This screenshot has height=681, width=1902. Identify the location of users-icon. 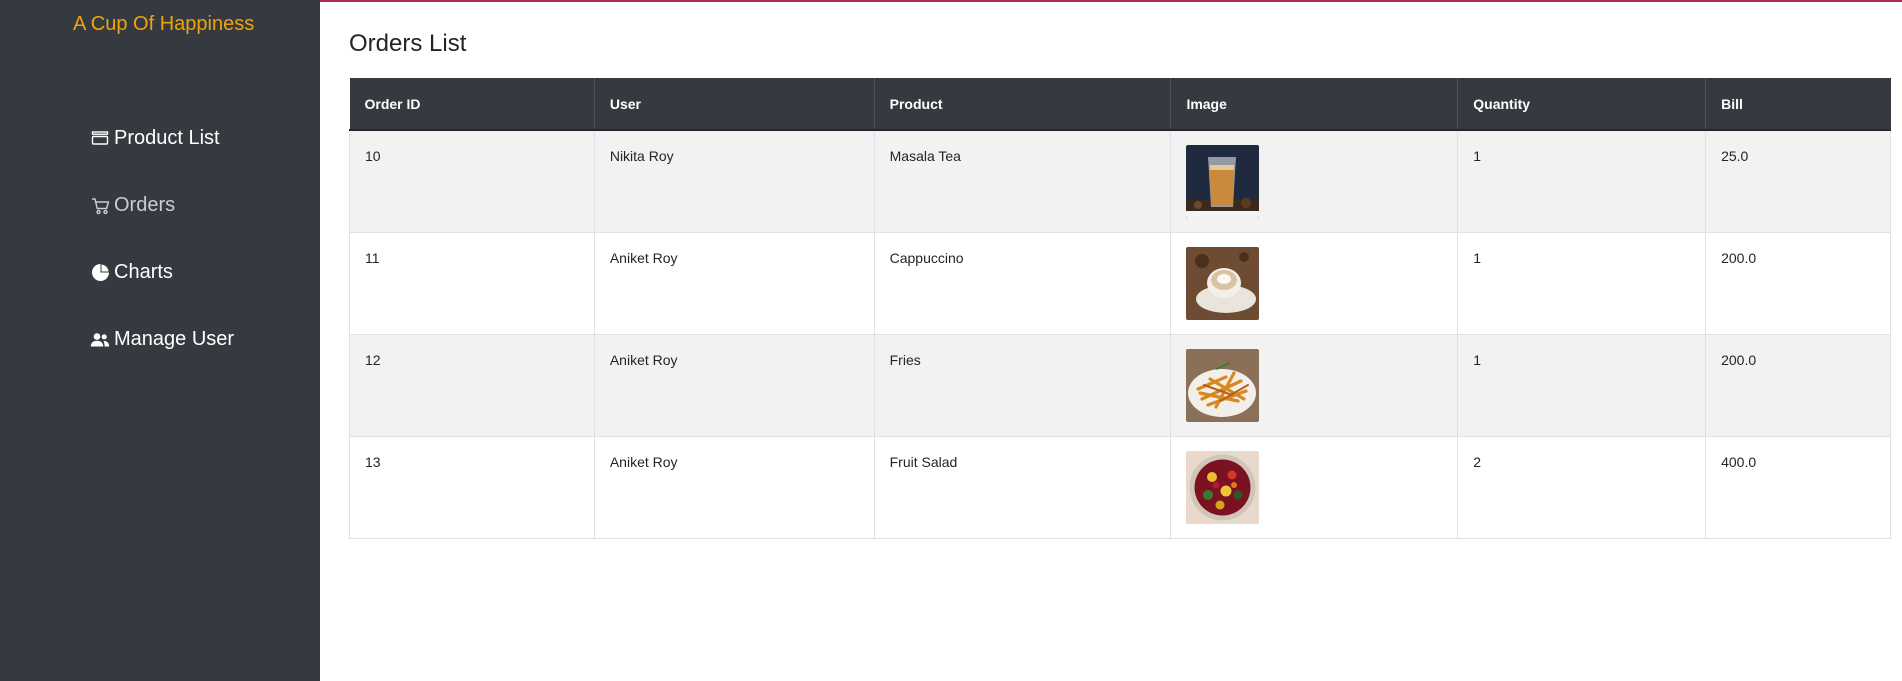
(100, 340).